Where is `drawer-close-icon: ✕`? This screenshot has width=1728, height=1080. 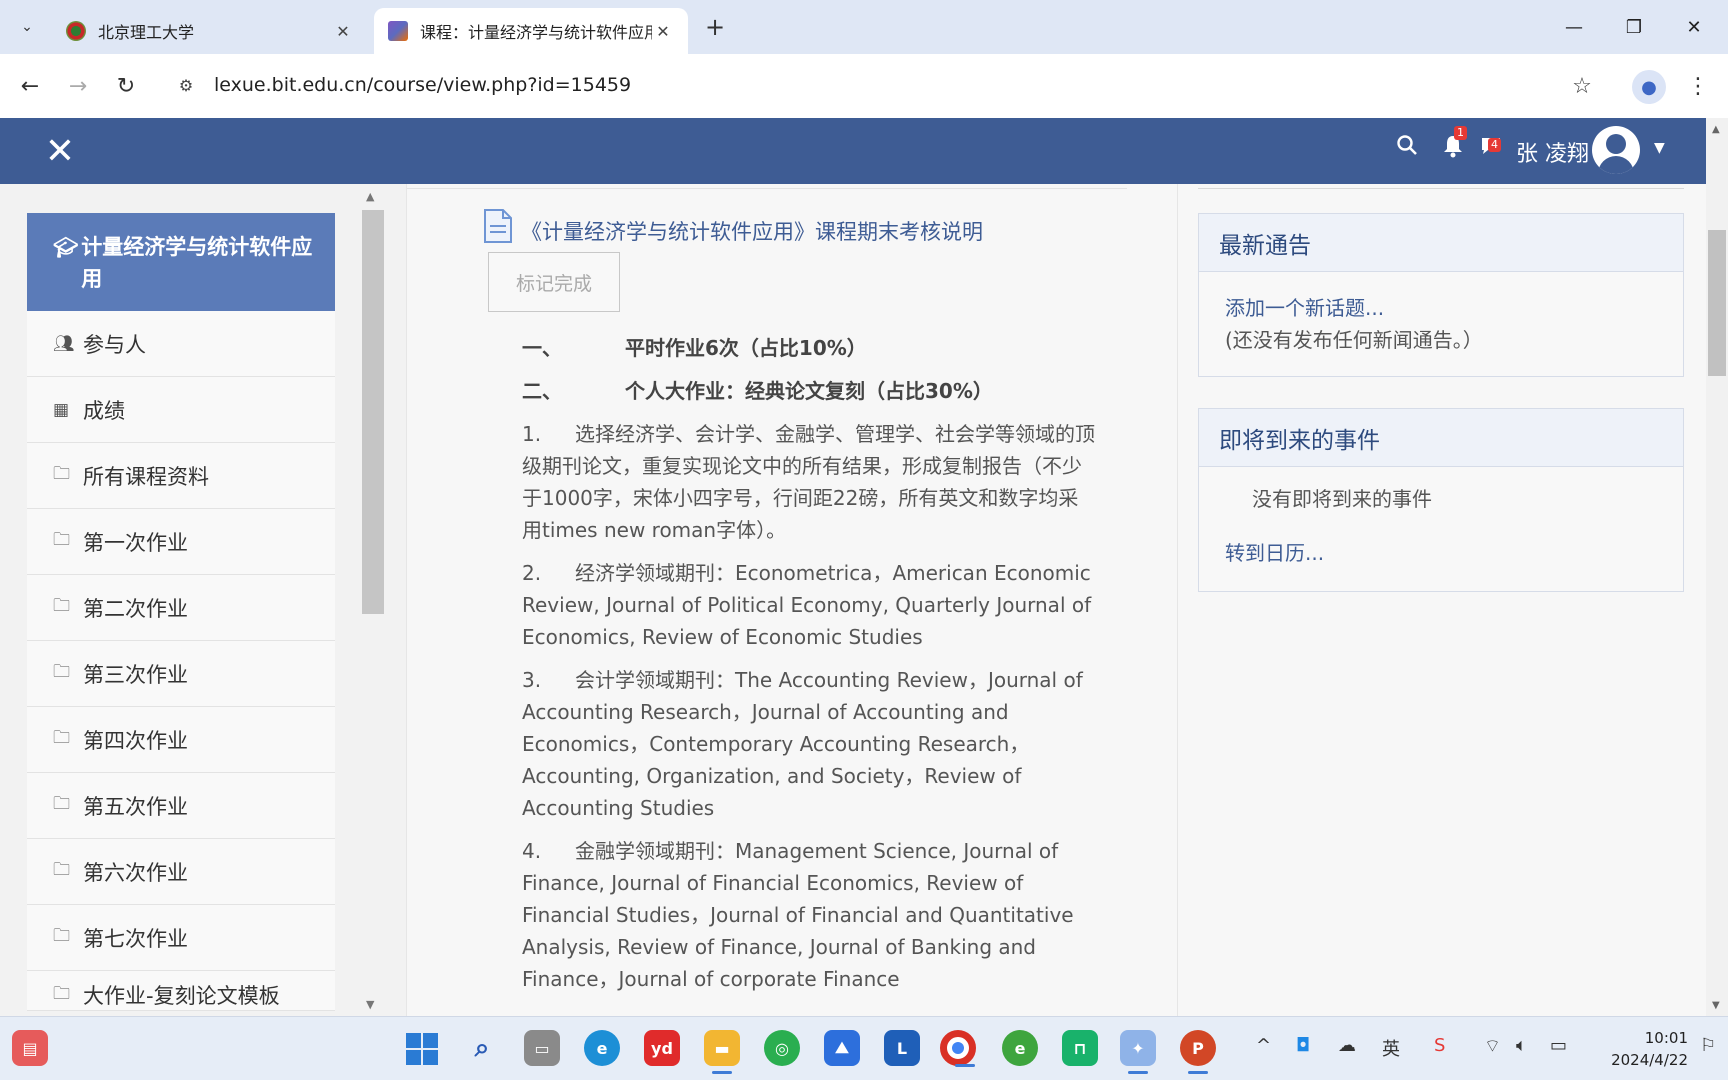 drawer-close-icon: ✕ is located at coordinates (60, 151).